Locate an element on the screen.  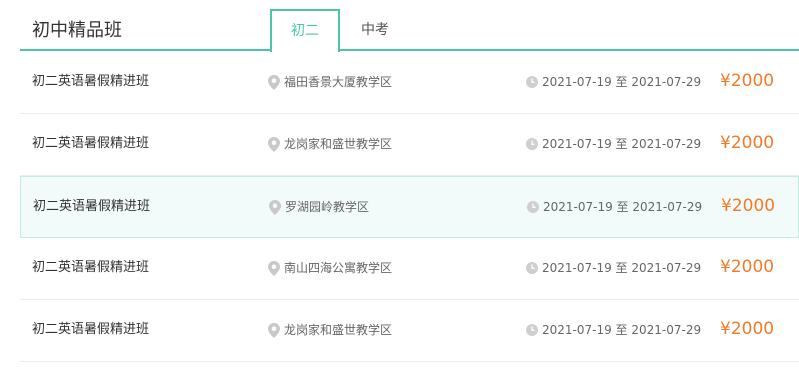
section-title: 初中精品班 is located at coordinates (77, 30).